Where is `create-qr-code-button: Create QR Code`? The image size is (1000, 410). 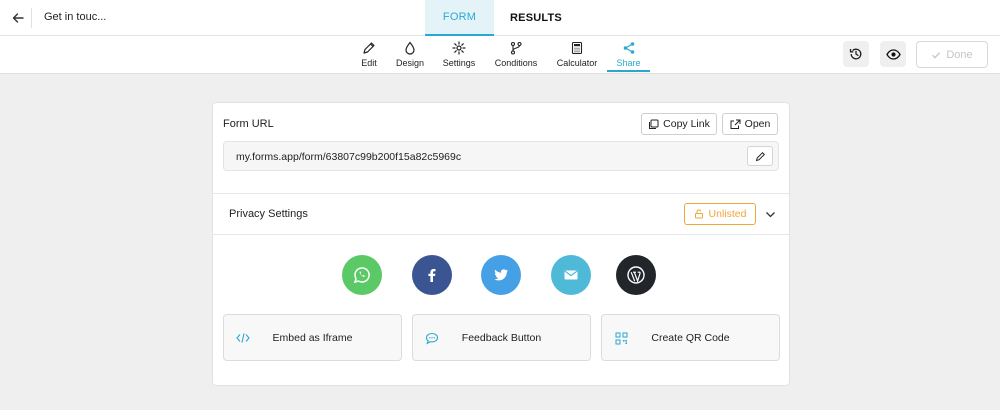
create-qr-code-button: Create QR Code is located at coordinates (690, 337).